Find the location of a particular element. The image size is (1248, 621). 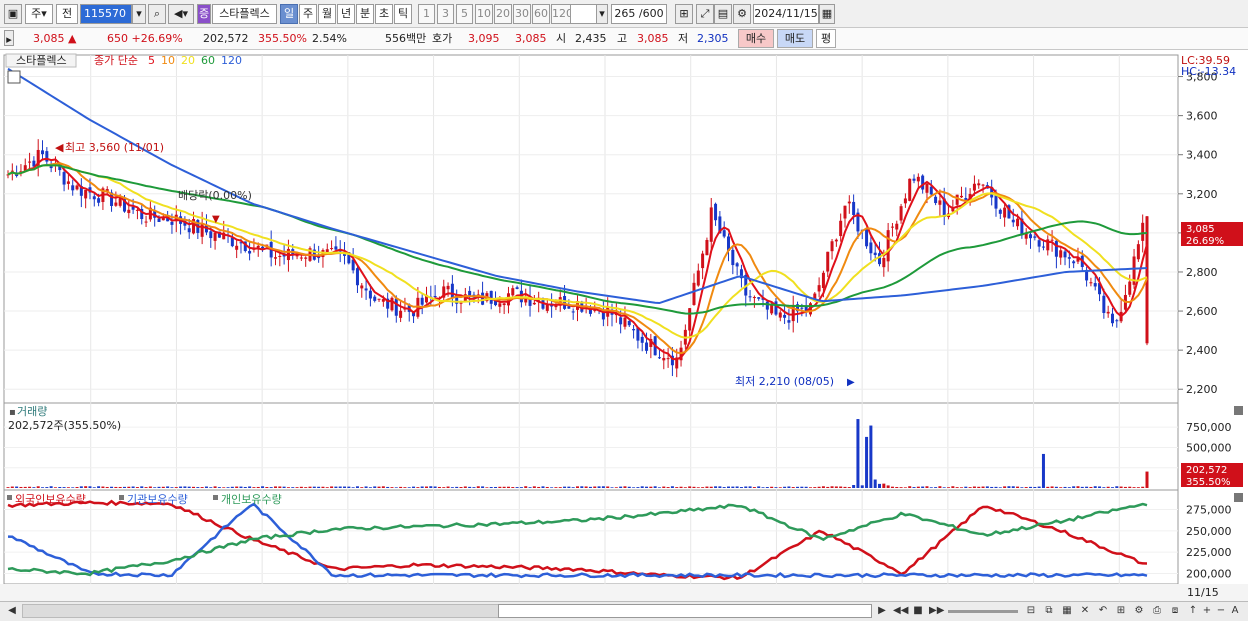

interval-button: 3 is located at coordinates (445, 14).